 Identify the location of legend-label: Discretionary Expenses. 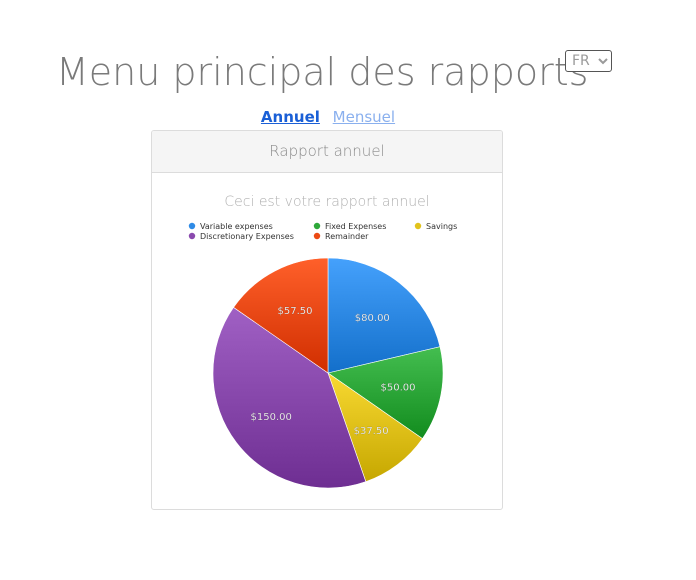
(247, 236).